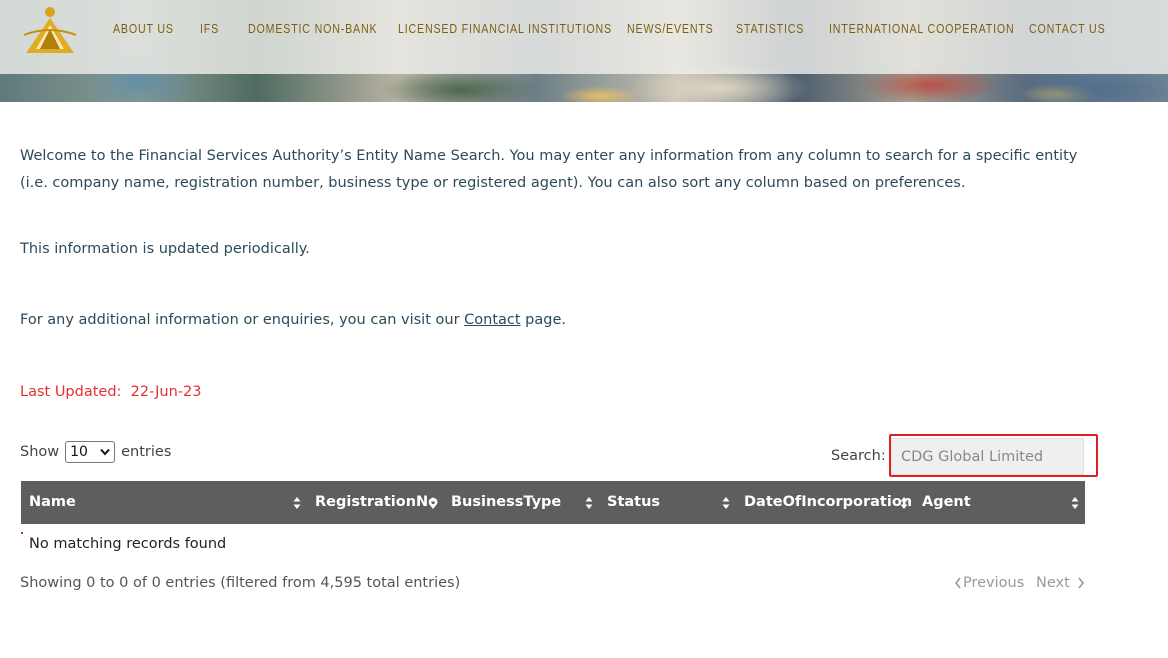  I want to click on previous-label: Previous, so click(994, 583).